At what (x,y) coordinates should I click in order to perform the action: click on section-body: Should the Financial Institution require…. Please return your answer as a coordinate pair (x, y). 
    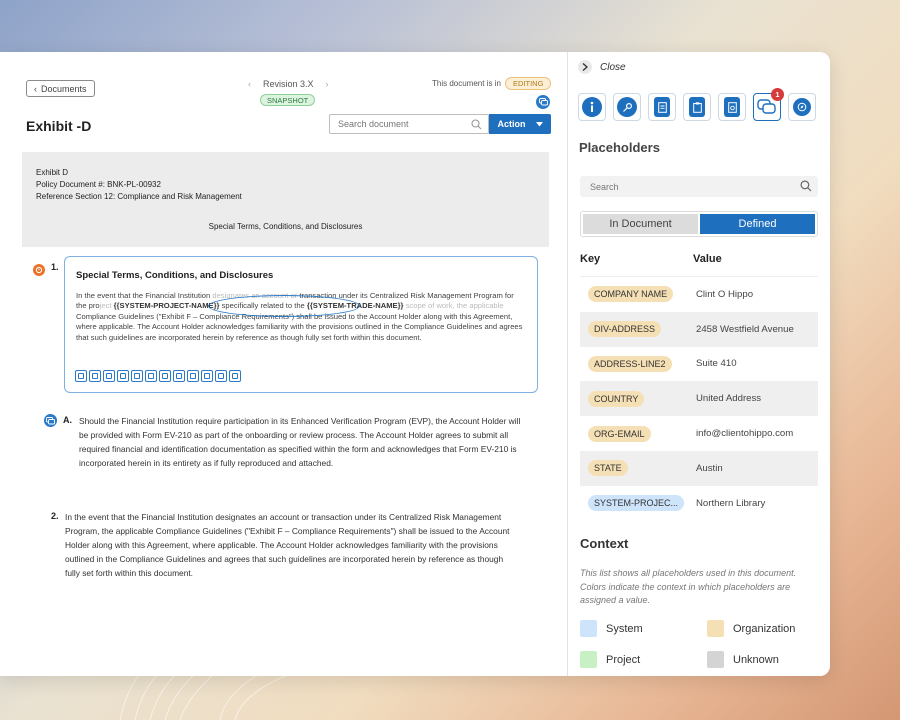
    Looking at the image, I should click on (300, 442).